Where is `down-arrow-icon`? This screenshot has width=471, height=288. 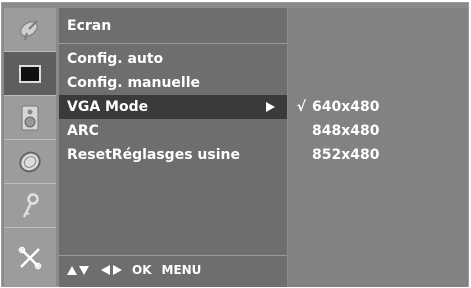 down-arrow-icon is located at coordinates (84, 270).